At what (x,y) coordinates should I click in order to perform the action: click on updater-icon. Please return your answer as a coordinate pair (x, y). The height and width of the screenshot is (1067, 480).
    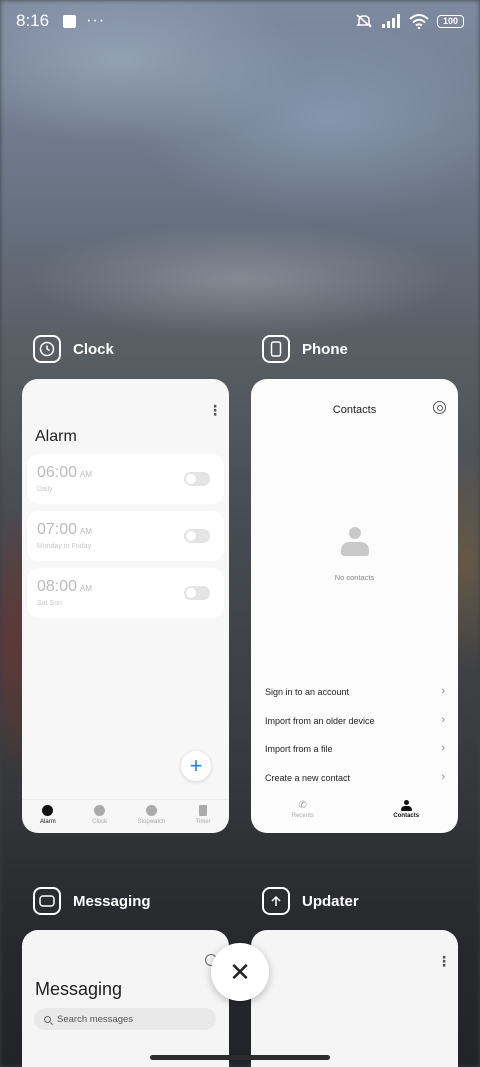
    Looking at the image, I should click on (276, 901).